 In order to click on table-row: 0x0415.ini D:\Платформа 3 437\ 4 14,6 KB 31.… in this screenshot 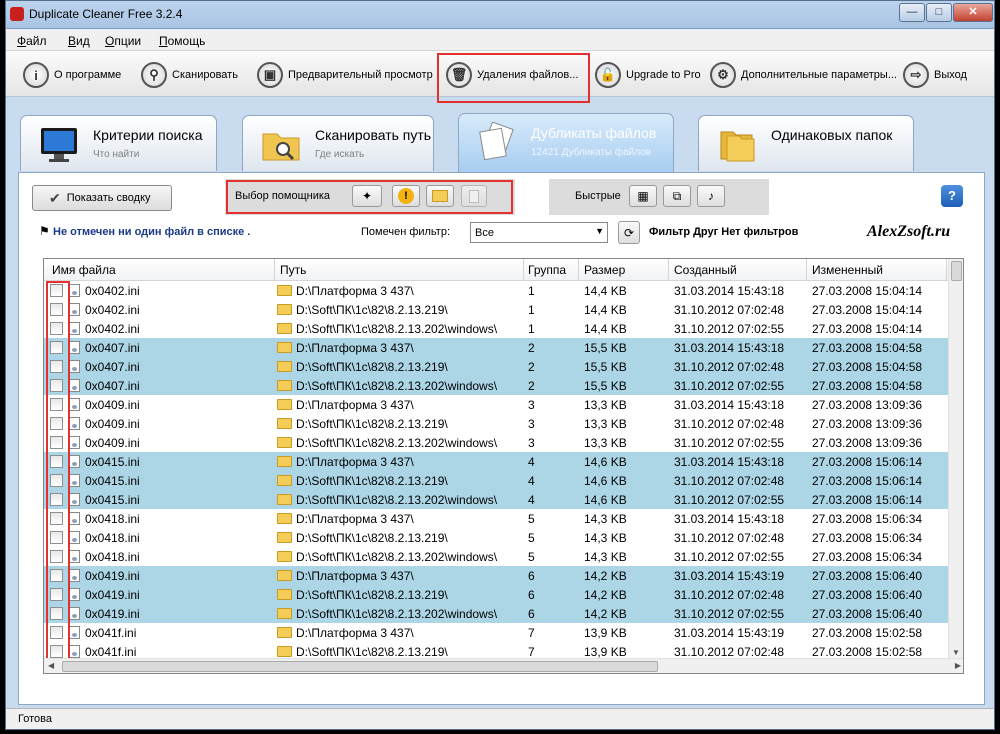, I will do `click(497, 461)`.